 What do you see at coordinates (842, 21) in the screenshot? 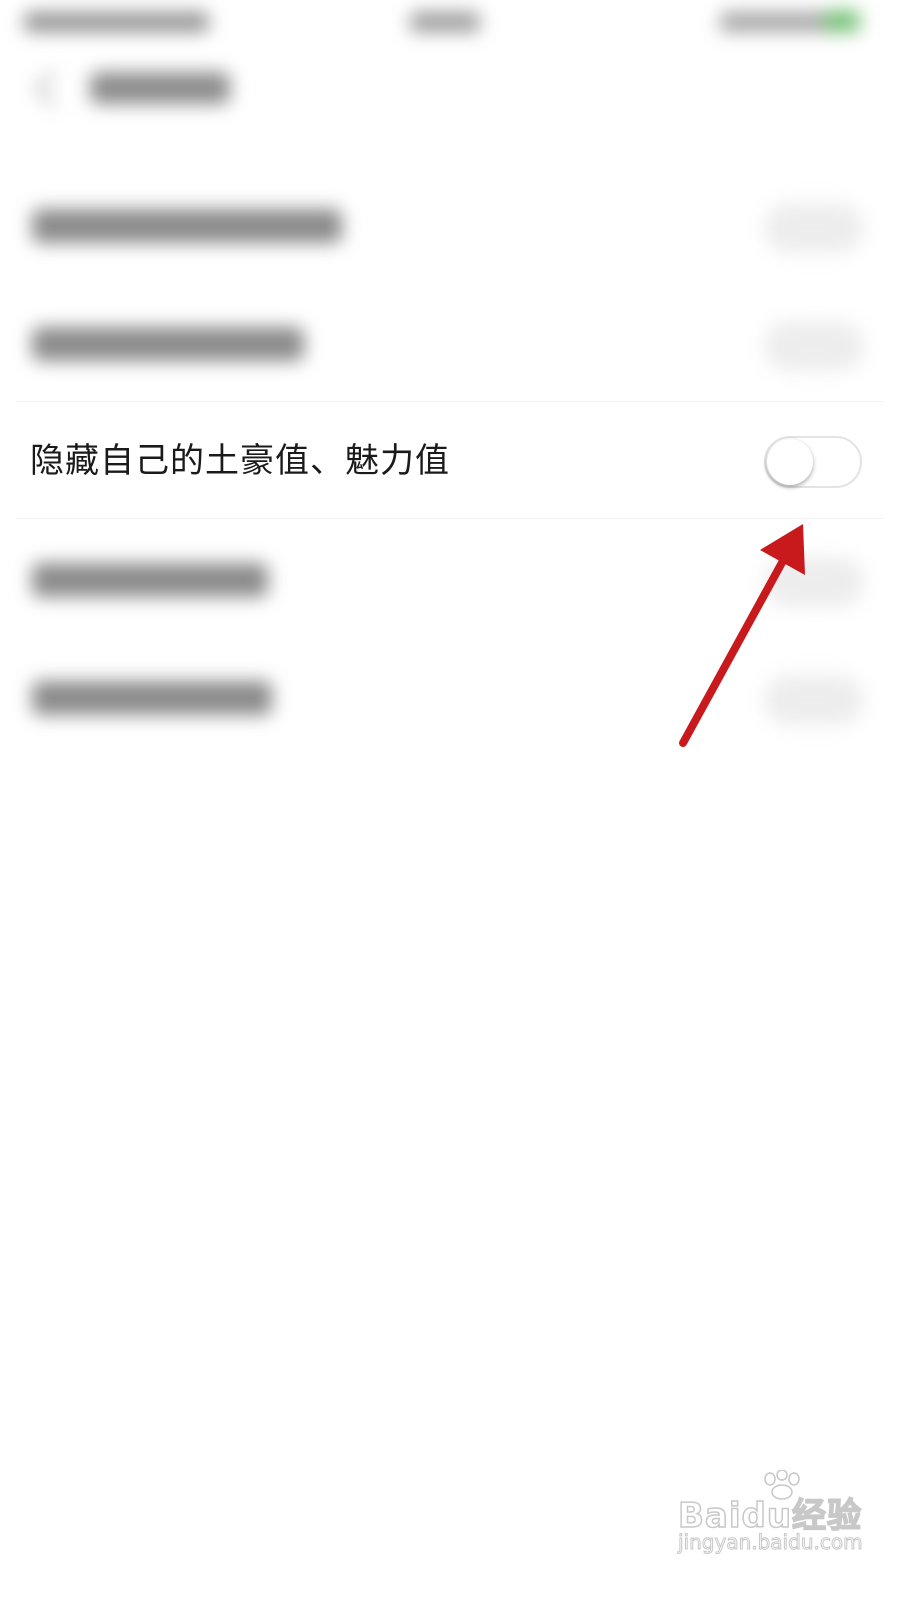
I see `battery-icon` at bounding box center [842, 21].